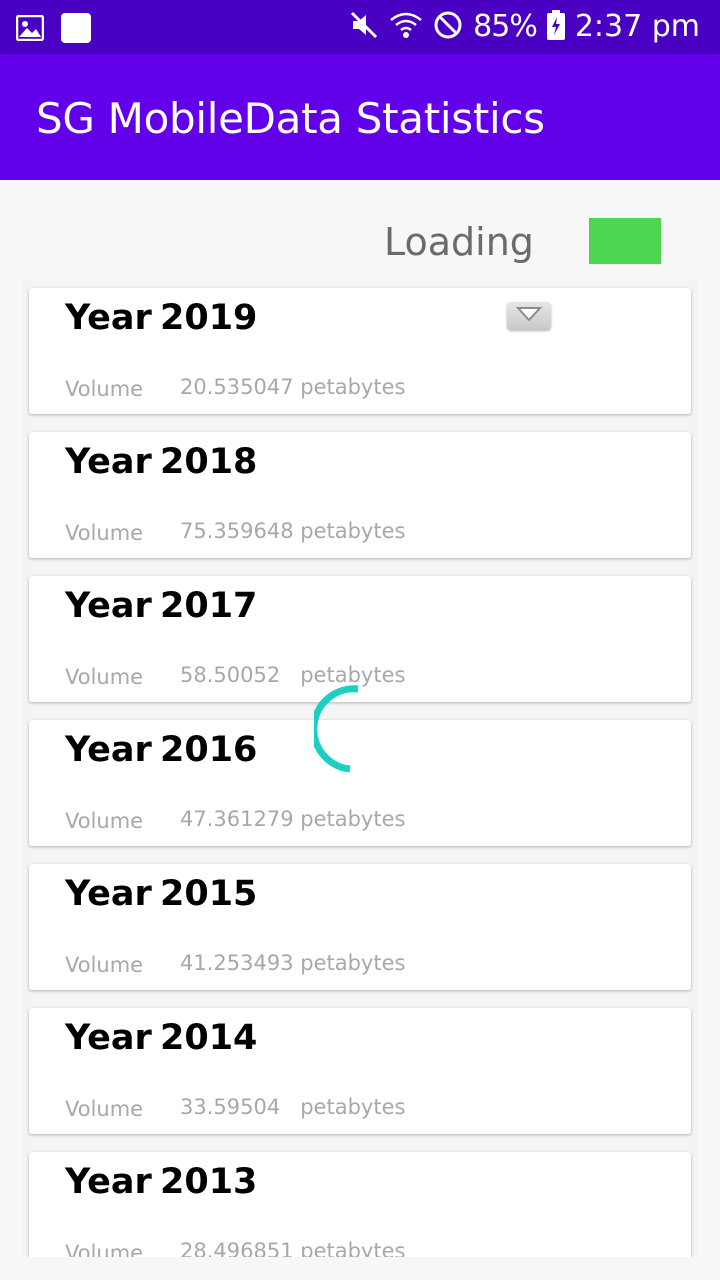 Image resolution: width=720 pixels, height=1280 pixels. Describe the element at coordinates (364, 27) in the screenshot. I see `mute-icon` at that location.